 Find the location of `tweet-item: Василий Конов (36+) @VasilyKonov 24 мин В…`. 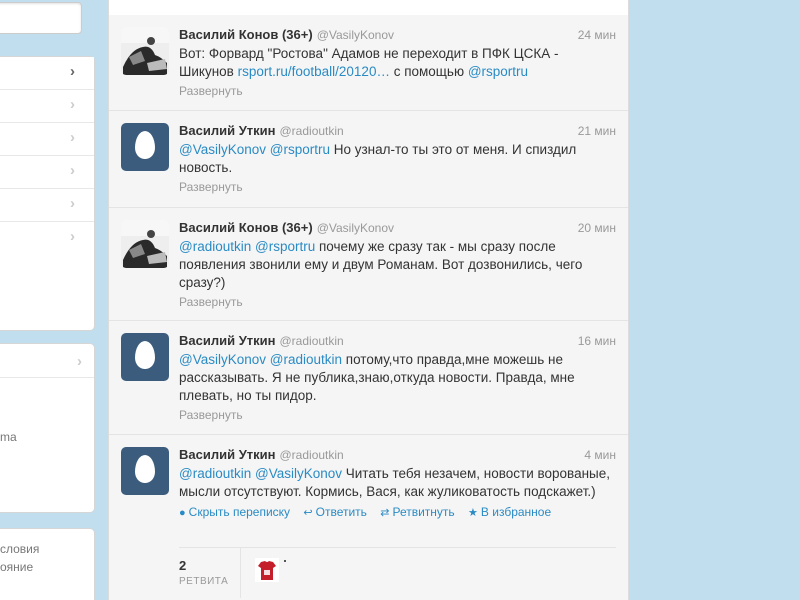

tweet-item: Василий Конов (36+) @VasilyKonov 24 мин В… is located at coordinates (368, 63).